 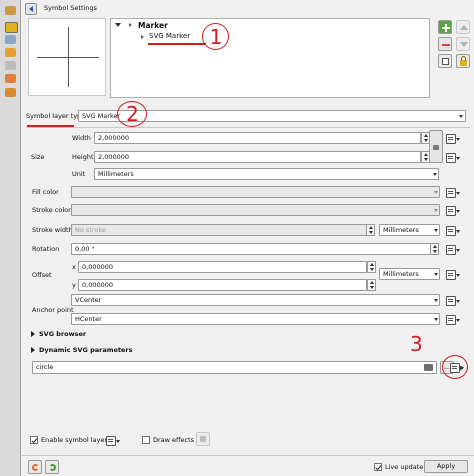 I want to click on redo-button, so click(x=52, y=467).